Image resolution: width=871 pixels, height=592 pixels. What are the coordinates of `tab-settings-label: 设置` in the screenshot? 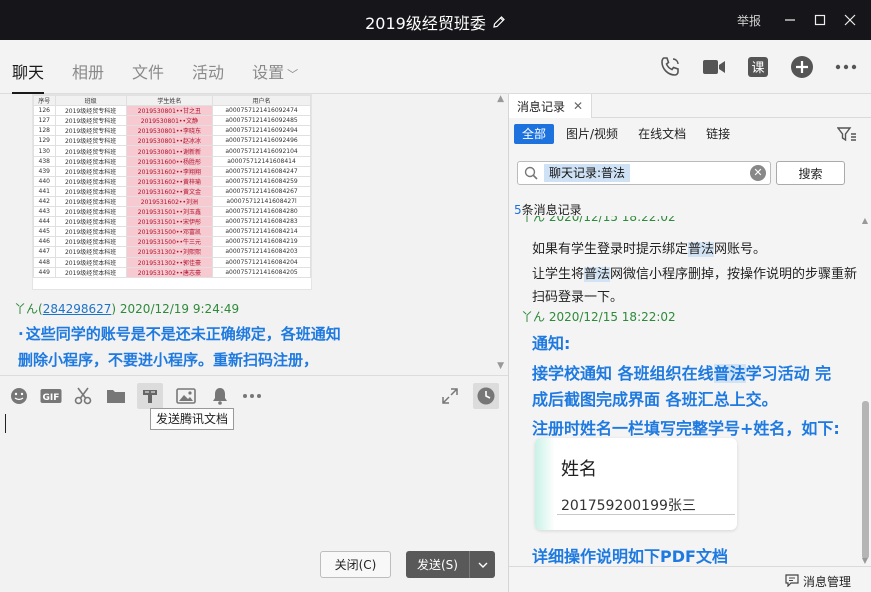 It's located at (268, 72).